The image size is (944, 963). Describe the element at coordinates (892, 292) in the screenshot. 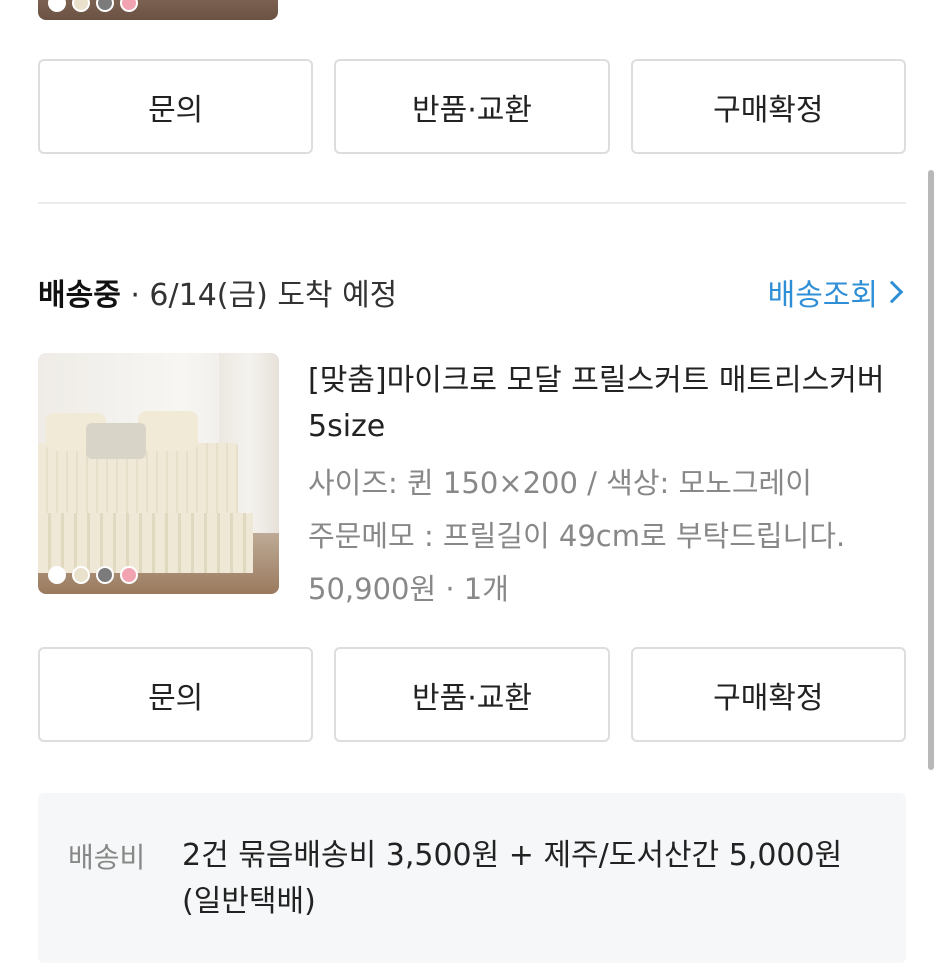

I see `chevron-right-icon` at that location.